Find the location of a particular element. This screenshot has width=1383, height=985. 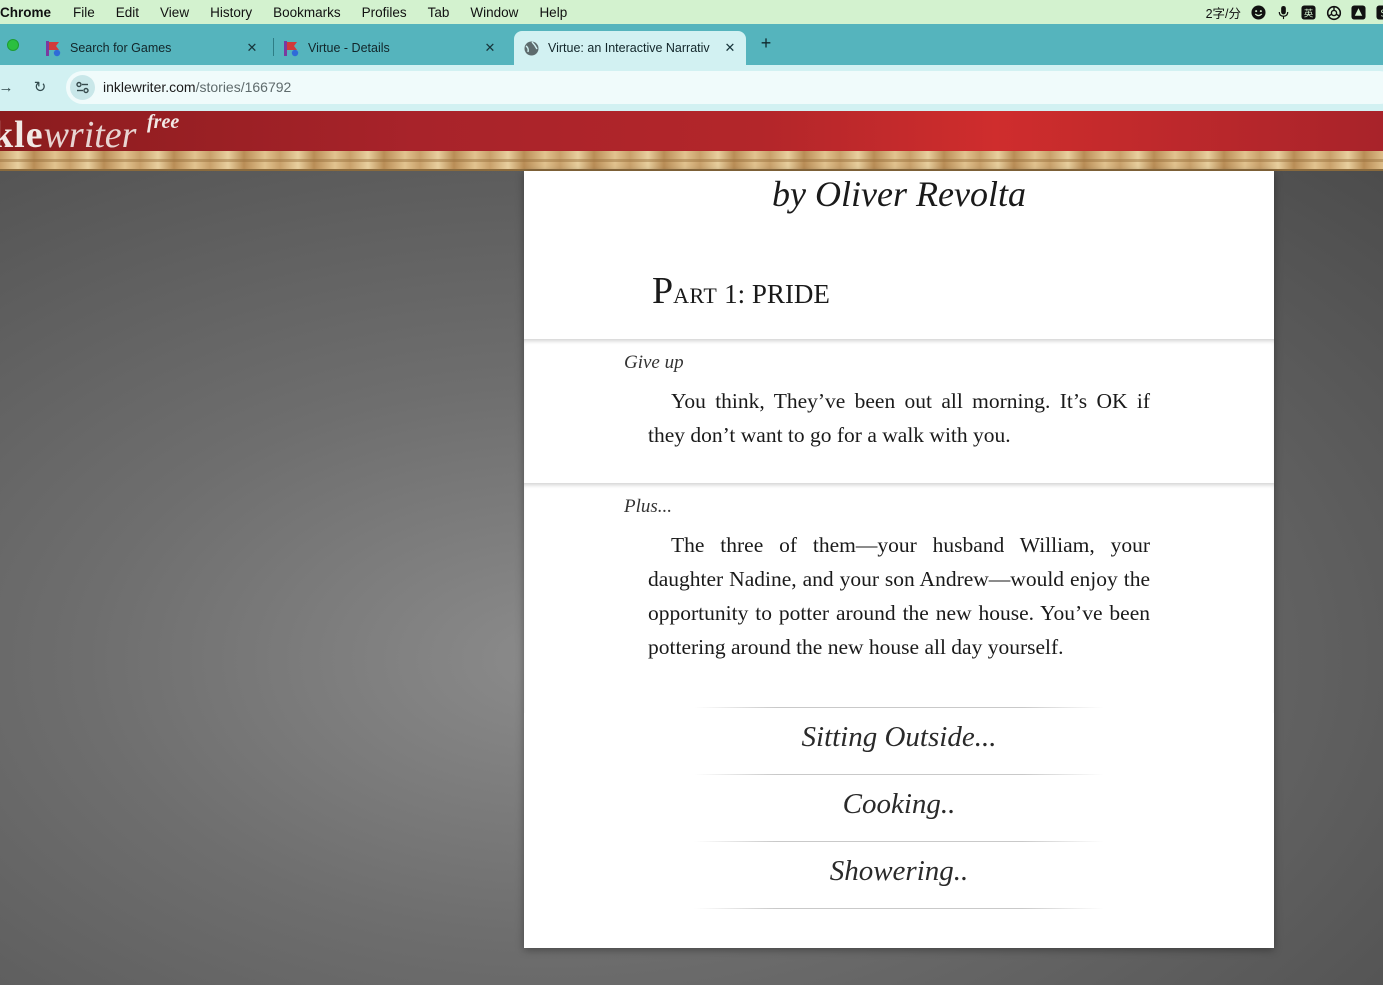

part-heading: PART 1: PRIDE is located at coordinates (741, 291).